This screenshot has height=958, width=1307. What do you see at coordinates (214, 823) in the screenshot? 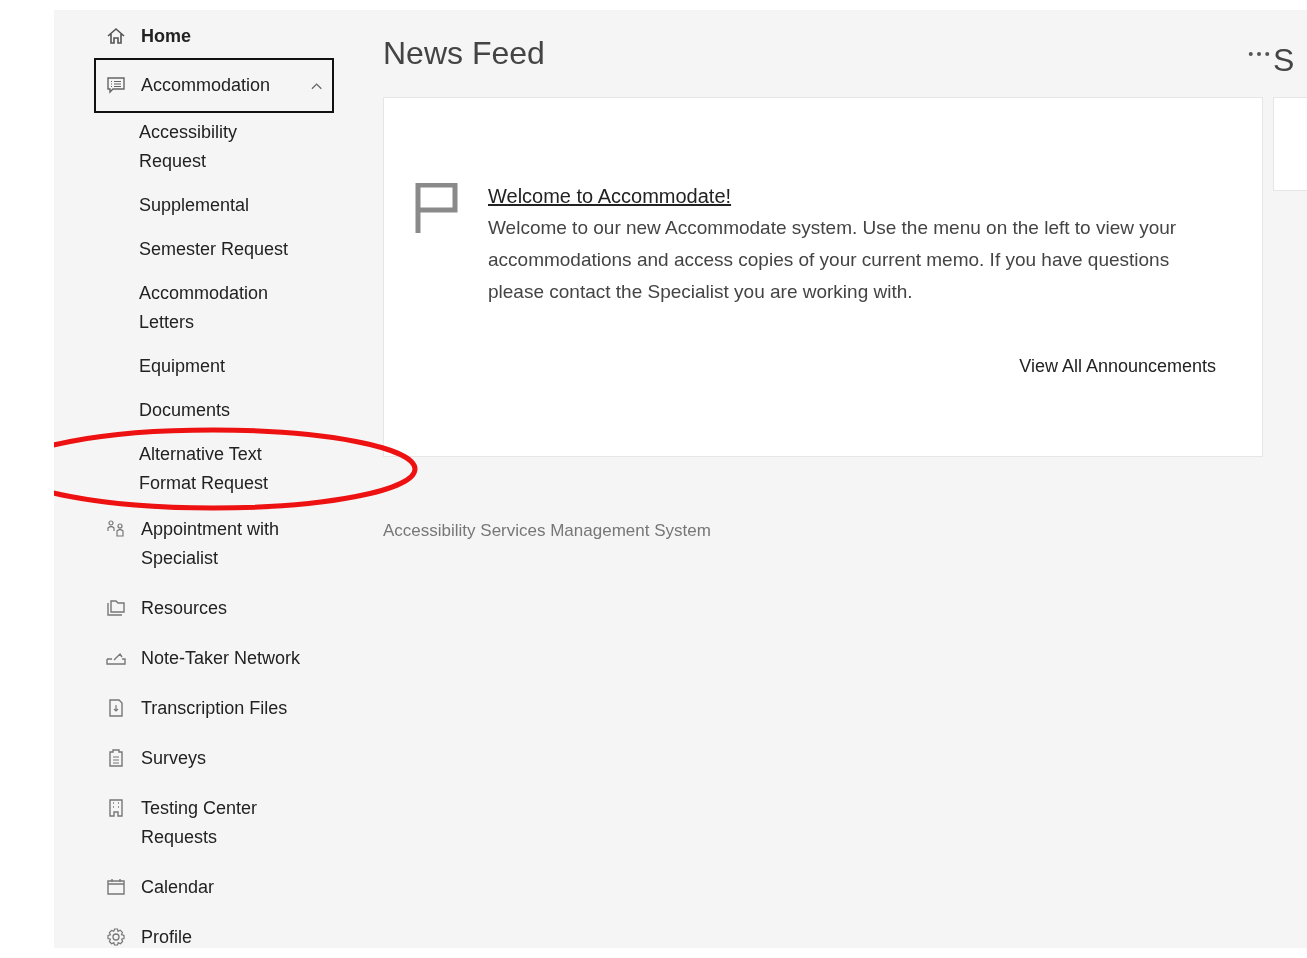
I see `nav-item: Testing Center Requests` at bounding box center [214, 823].